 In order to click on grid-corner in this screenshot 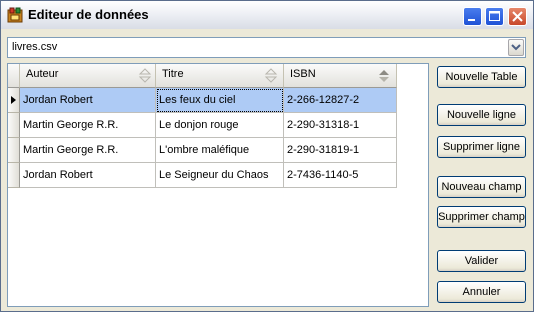, I will do `click(14, 76)`.